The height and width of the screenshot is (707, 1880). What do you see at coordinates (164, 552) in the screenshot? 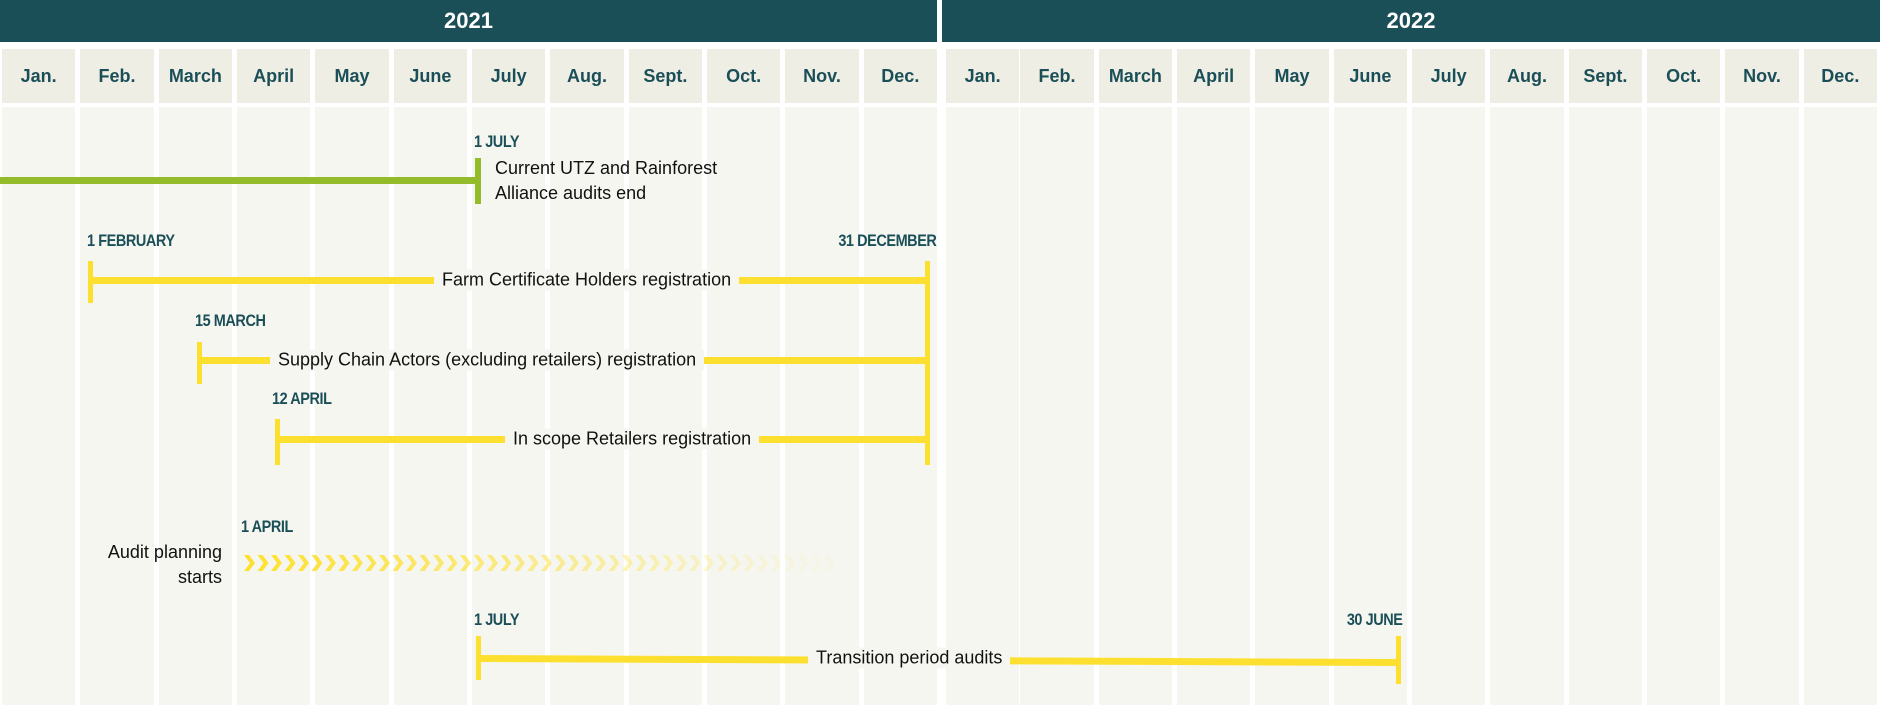
I see `audit-planning-text-1: Audit planning` at bounding box center [164, 552].